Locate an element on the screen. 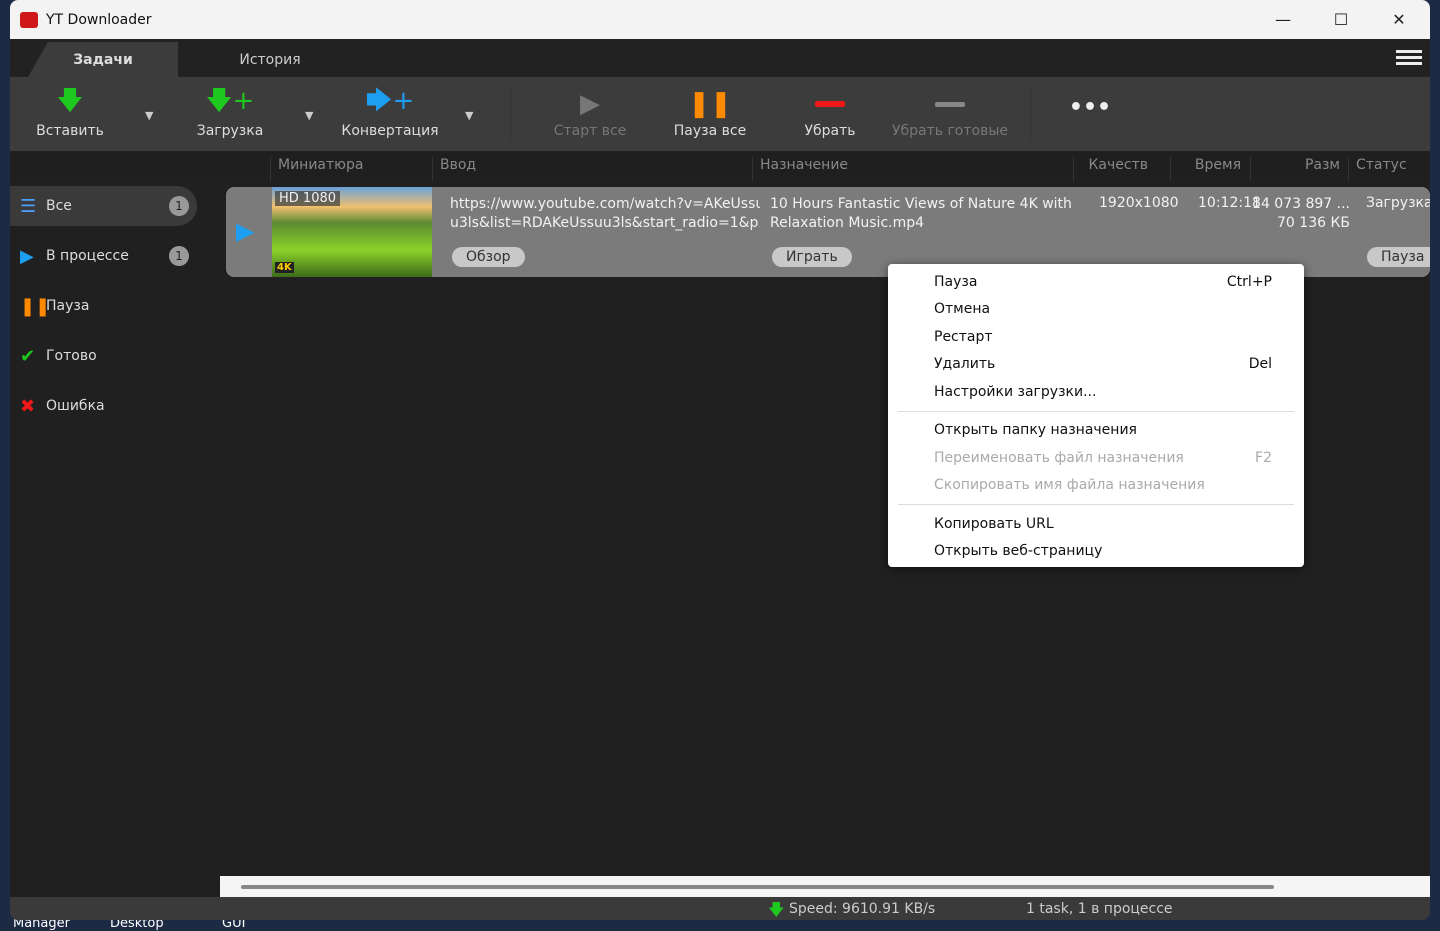 This screenshot has height=931, width=1440. menu-item-open-folder: Открыть папку назначения is located at coordinates (1096, 431).